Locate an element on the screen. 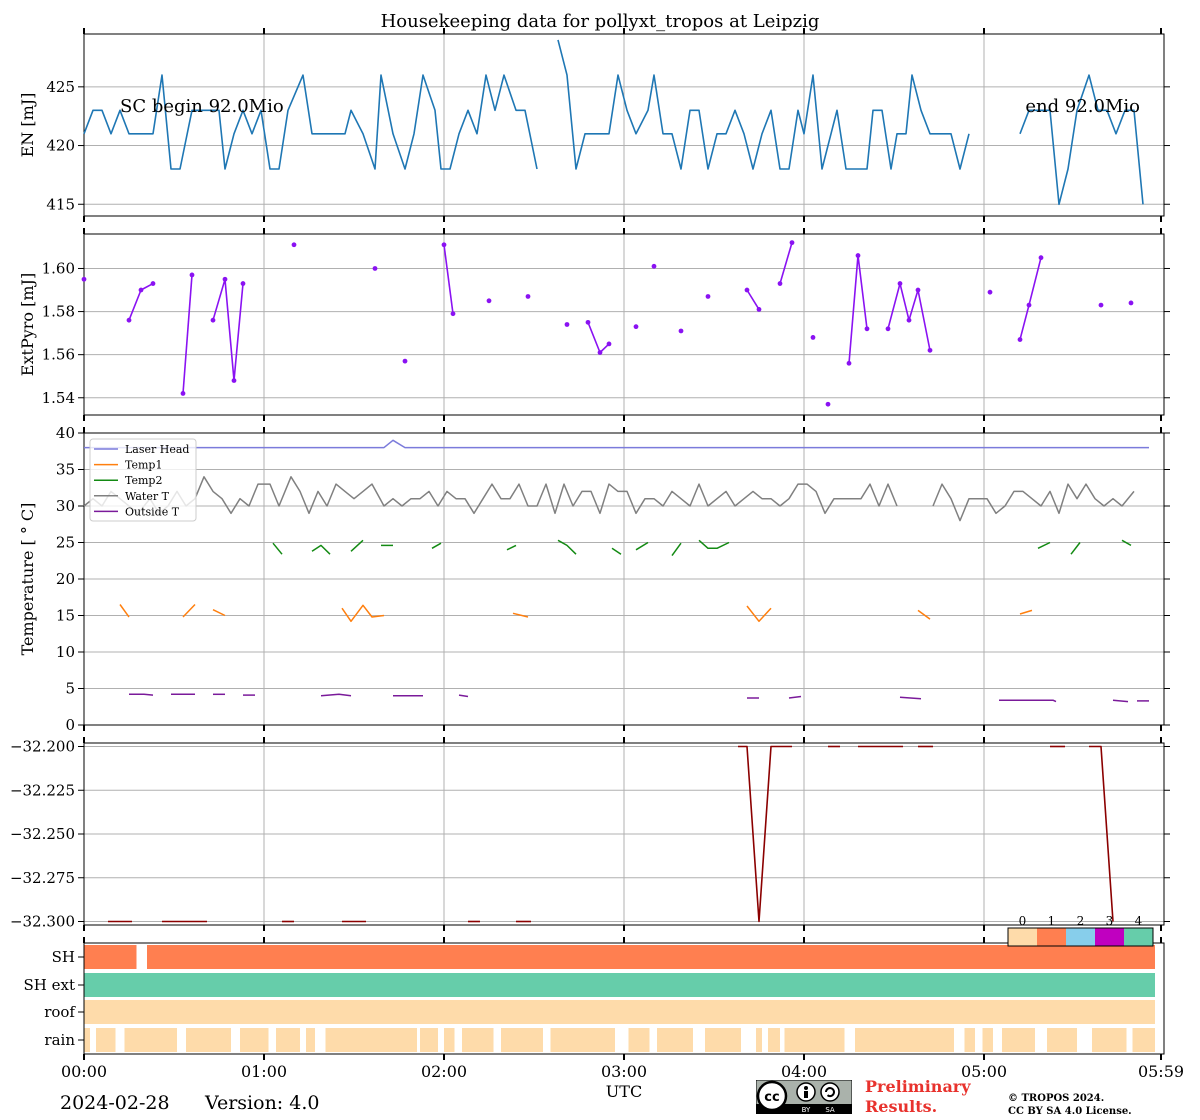 The height and width of the screenshot is (1120, 1200). legend-label: Temp1 is located at coordinates (143, 465).